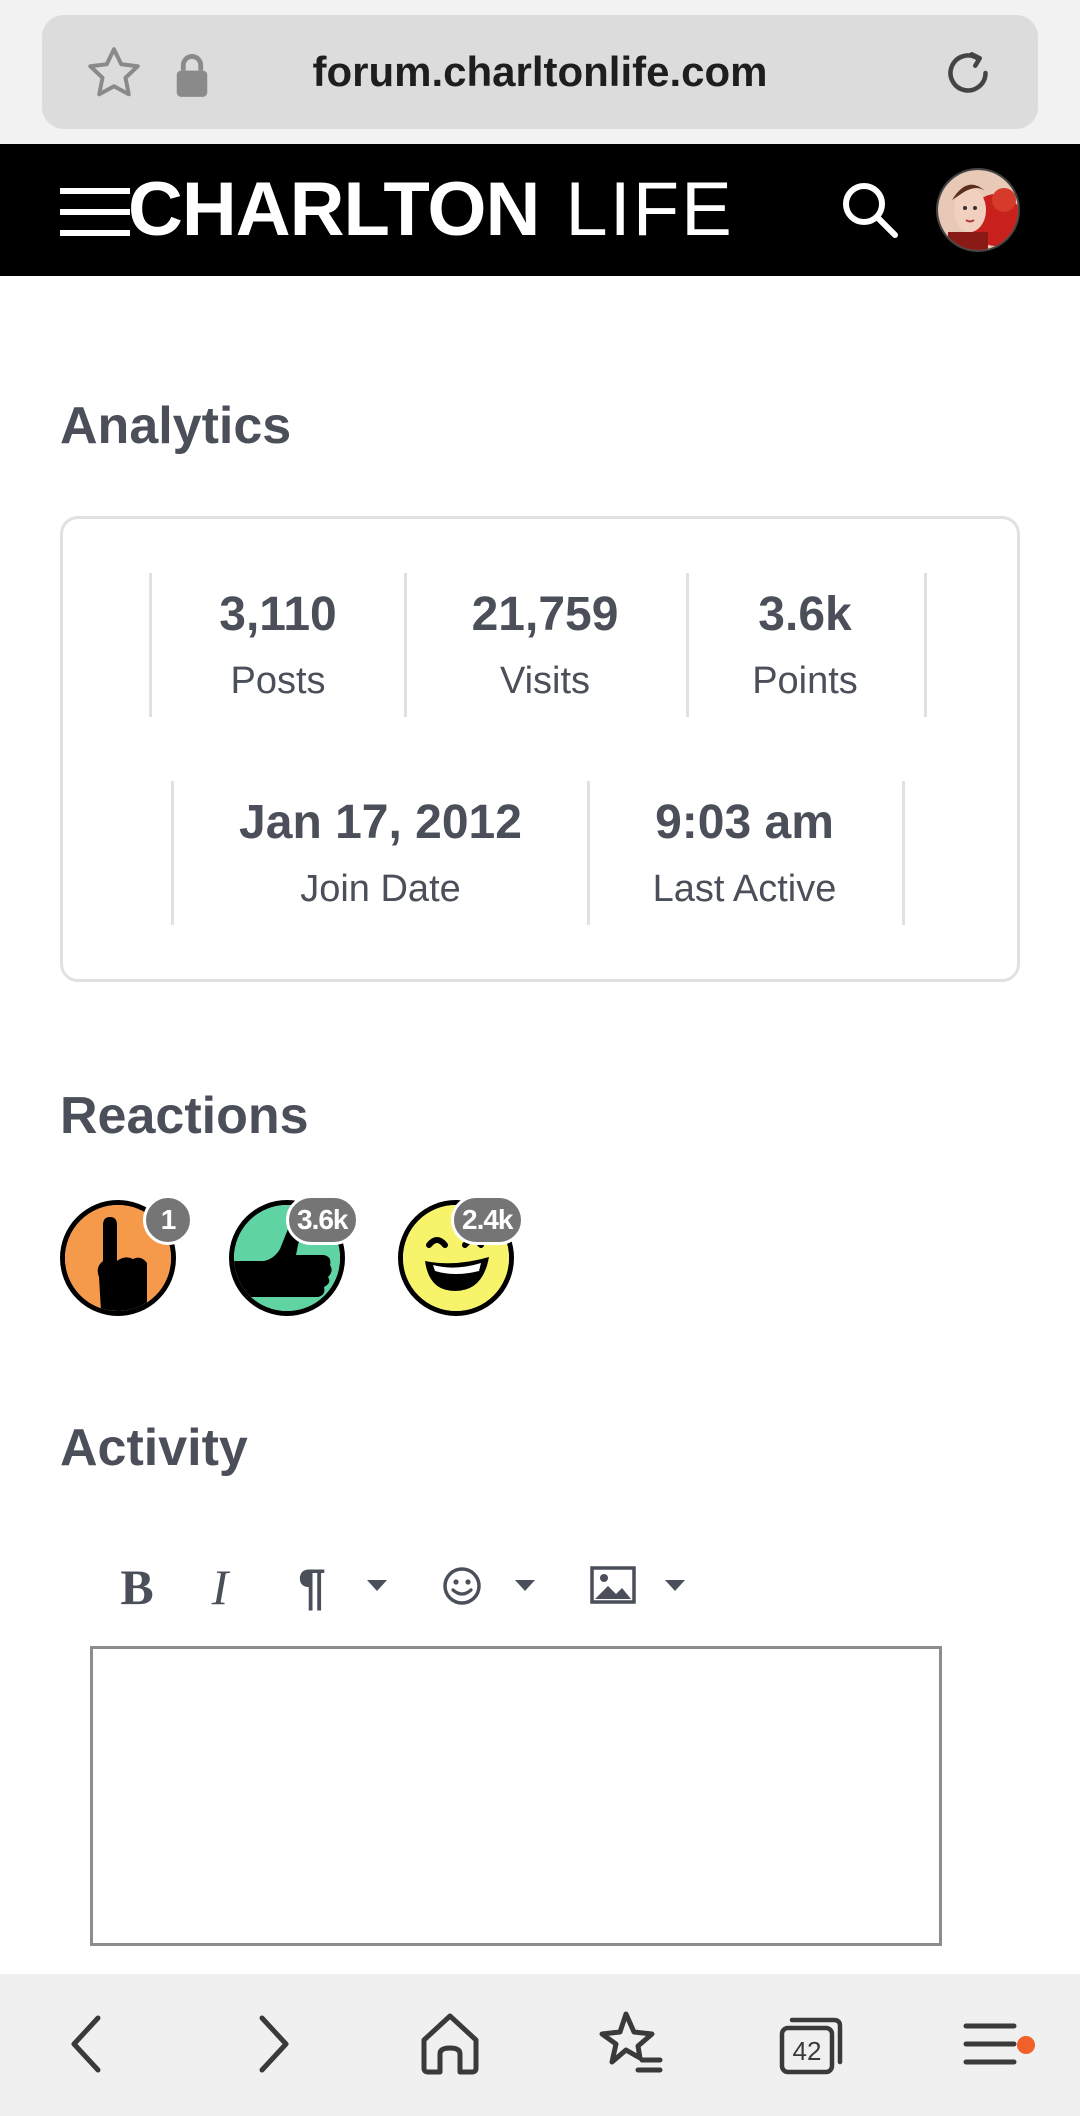  Describe the element at coordinates (744, 822) in the screenshot. I see `stat-value: 9:03 am` at that location.